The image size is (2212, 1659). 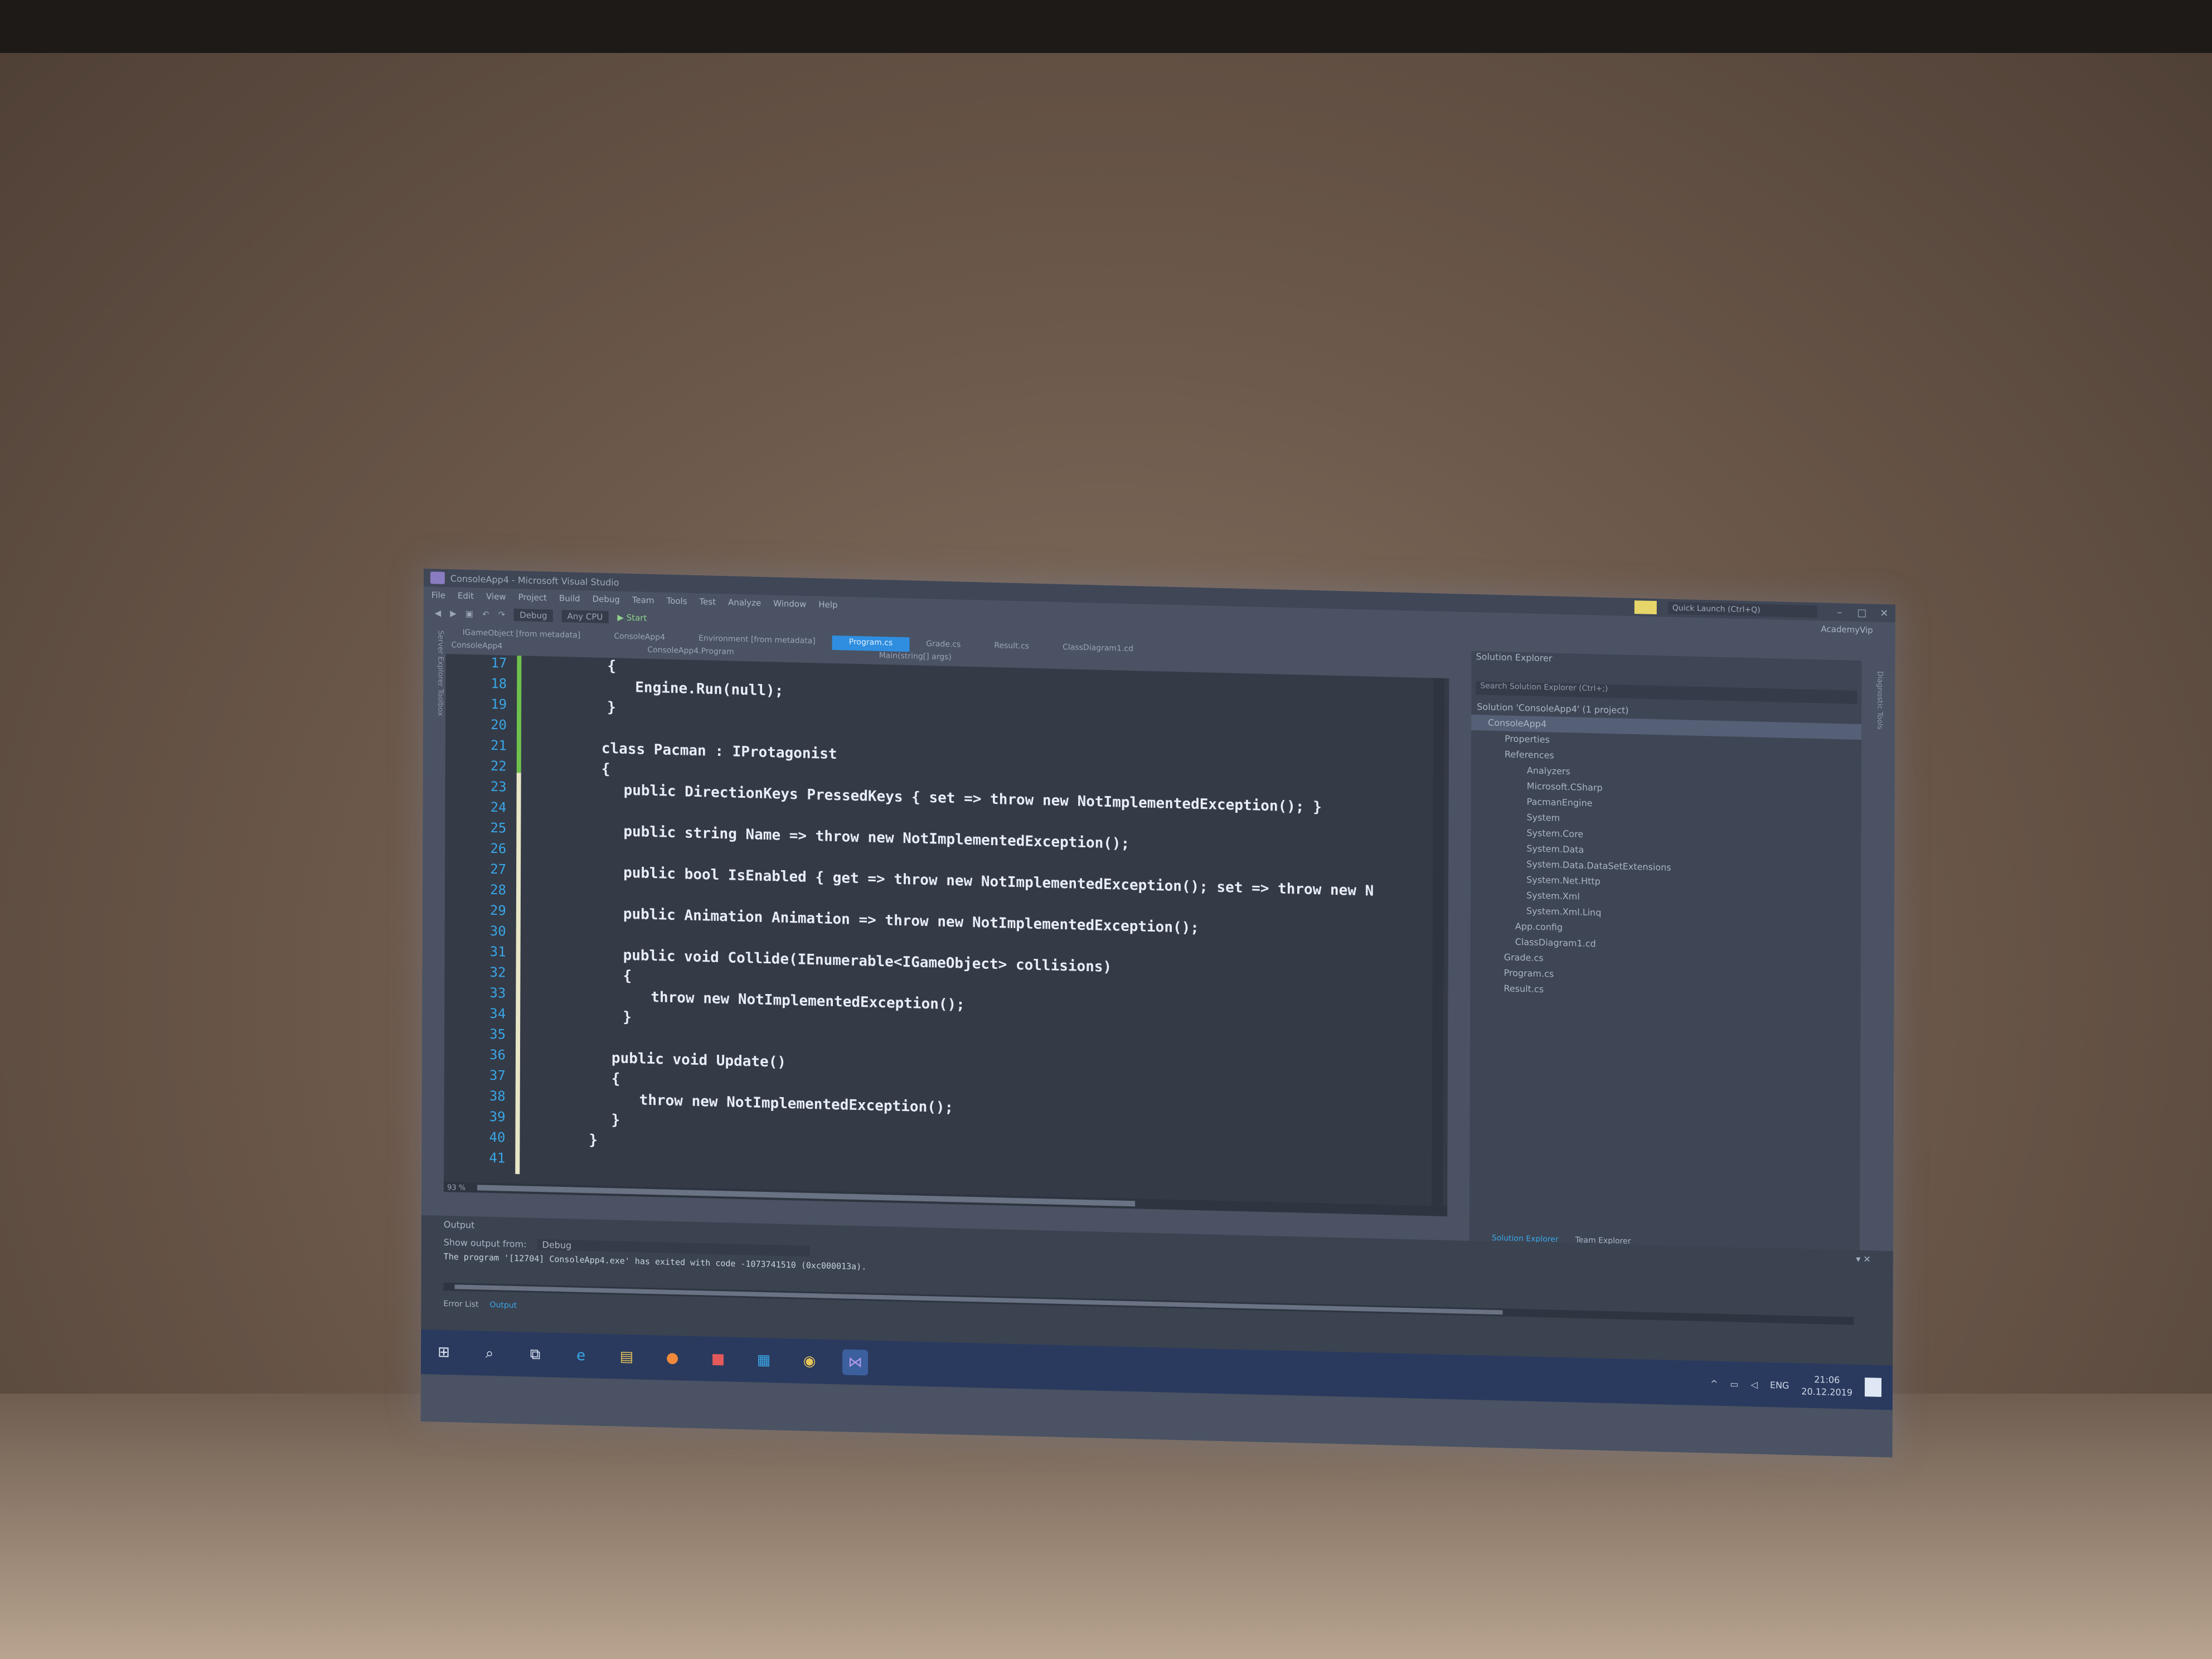 What do you see at coordinates (827, 604) in the screenshot?
I see `menu-help: Help` at bounding box center [827, 604].